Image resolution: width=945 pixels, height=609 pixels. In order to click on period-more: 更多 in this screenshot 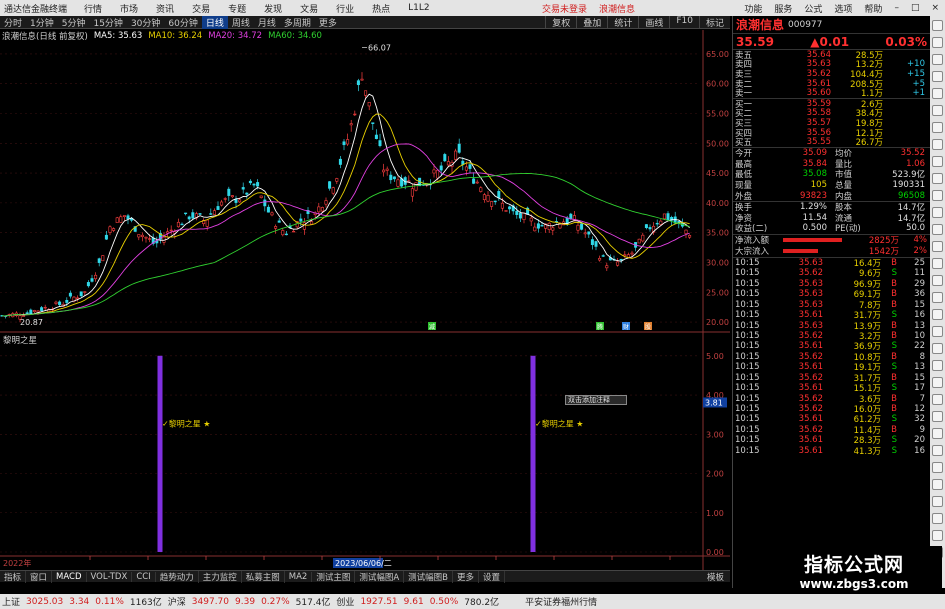, I will do `click(328, 22)`.